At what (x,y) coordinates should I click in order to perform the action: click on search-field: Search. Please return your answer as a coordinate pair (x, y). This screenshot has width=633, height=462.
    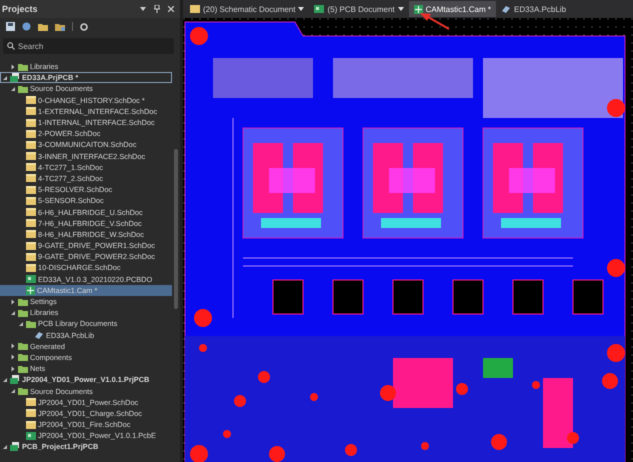
    Looking at the image, I should click on (88, 46).